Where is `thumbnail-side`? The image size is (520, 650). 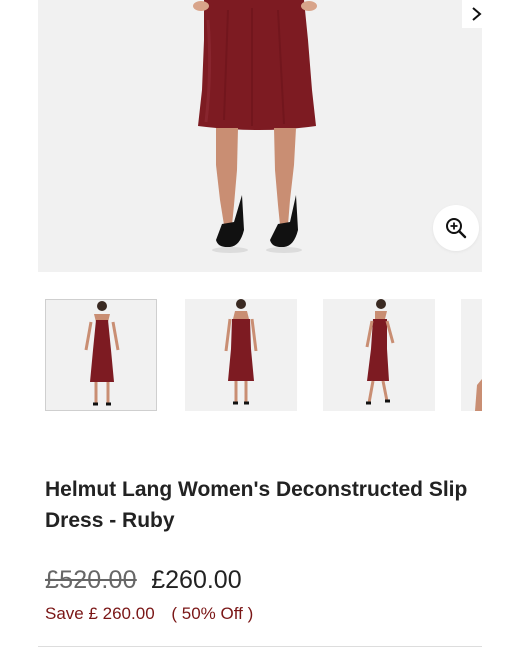
thumbnail-side is located at coordinates (379, 355).